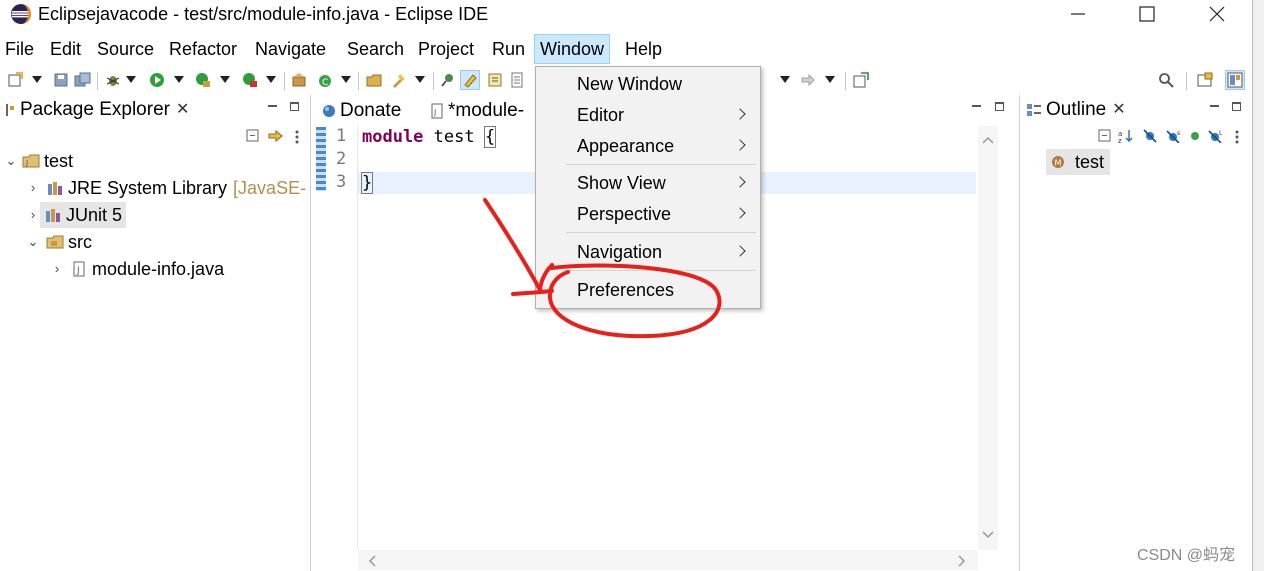 The image size is (1264, 571). I want to click on chevron-right-icon, so click(962, 561).